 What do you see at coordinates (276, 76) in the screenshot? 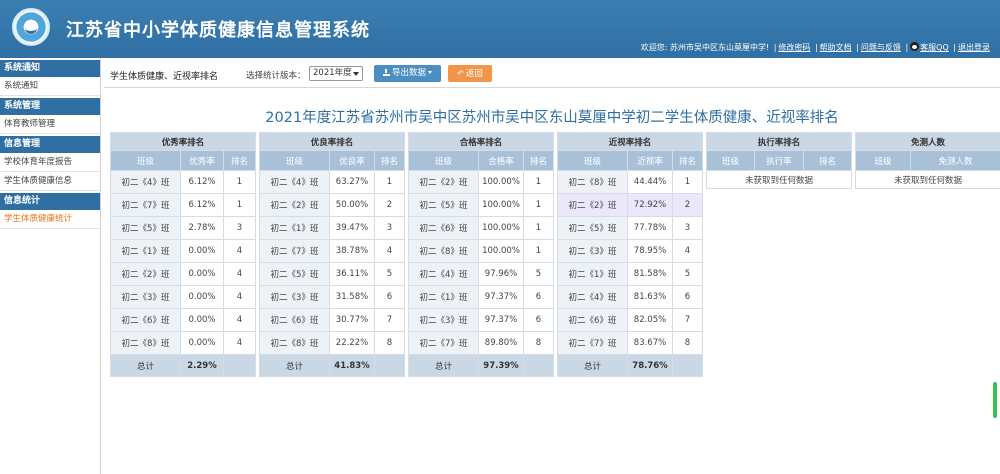
I see `version-label: 选择统计版本：` at bounding box center [276, 76].